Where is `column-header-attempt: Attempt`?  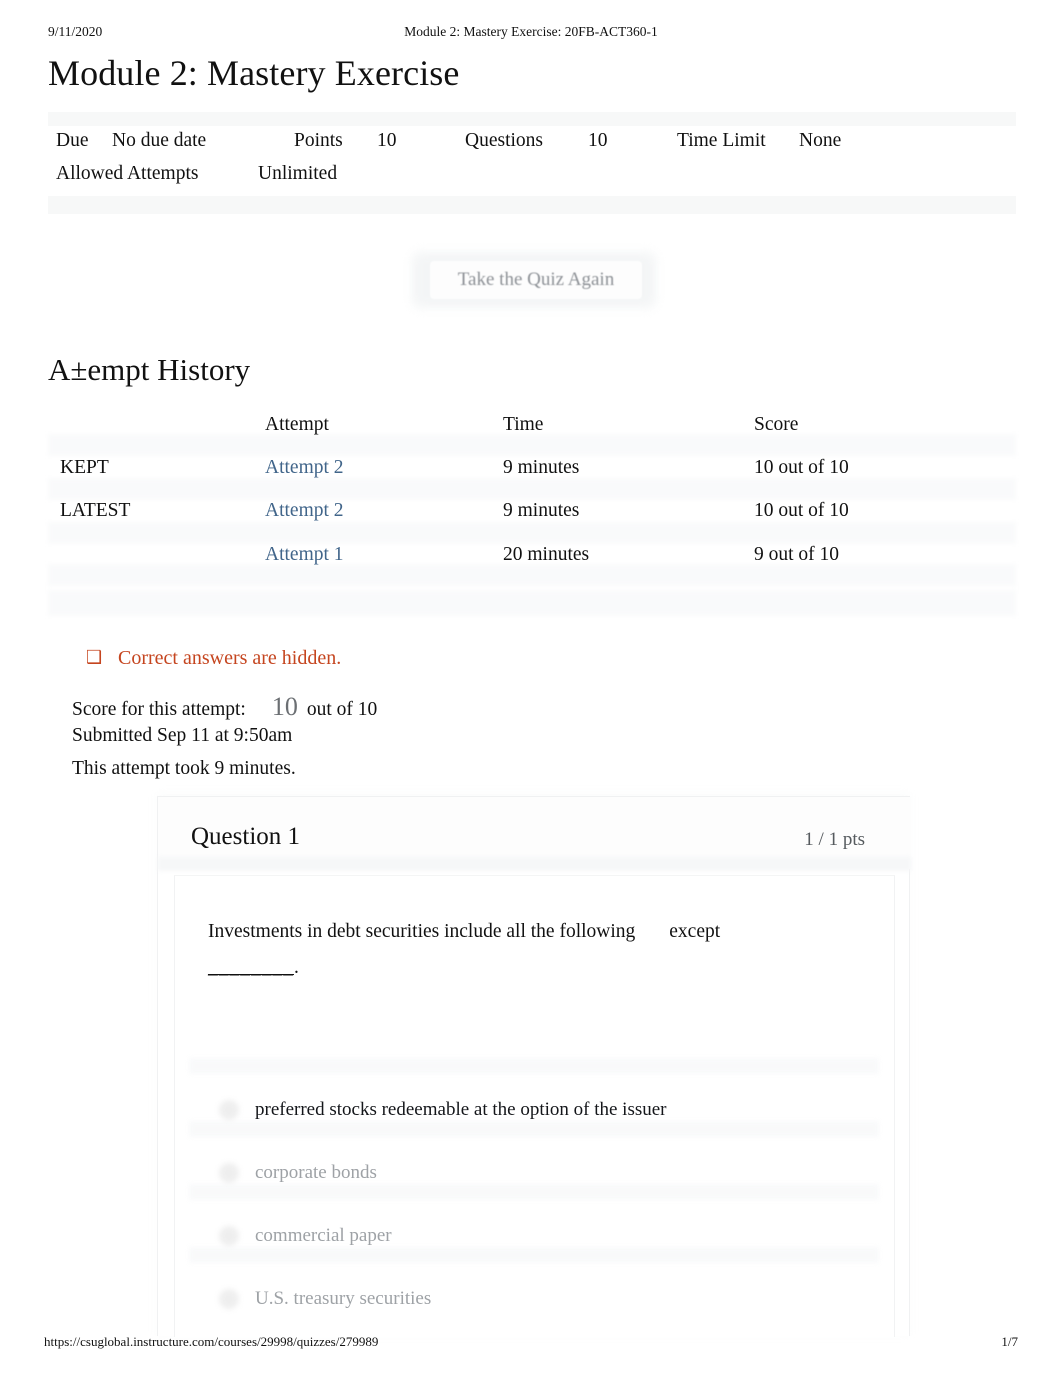 column-header-attempt: Attempt is located at coordinates (297, 424).